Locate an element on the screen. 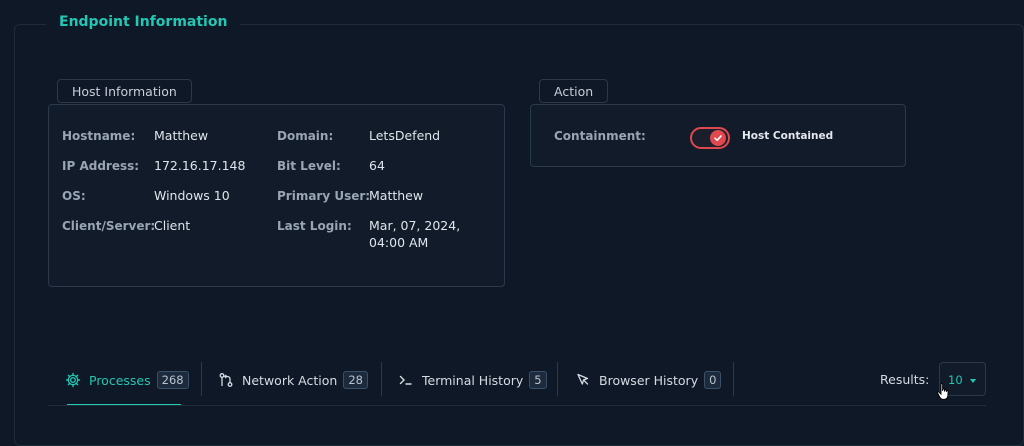 Image resolution: width=1024 pixels, height=446 pixels. ip-label: IP Address: is located at coordinates (101, 166).